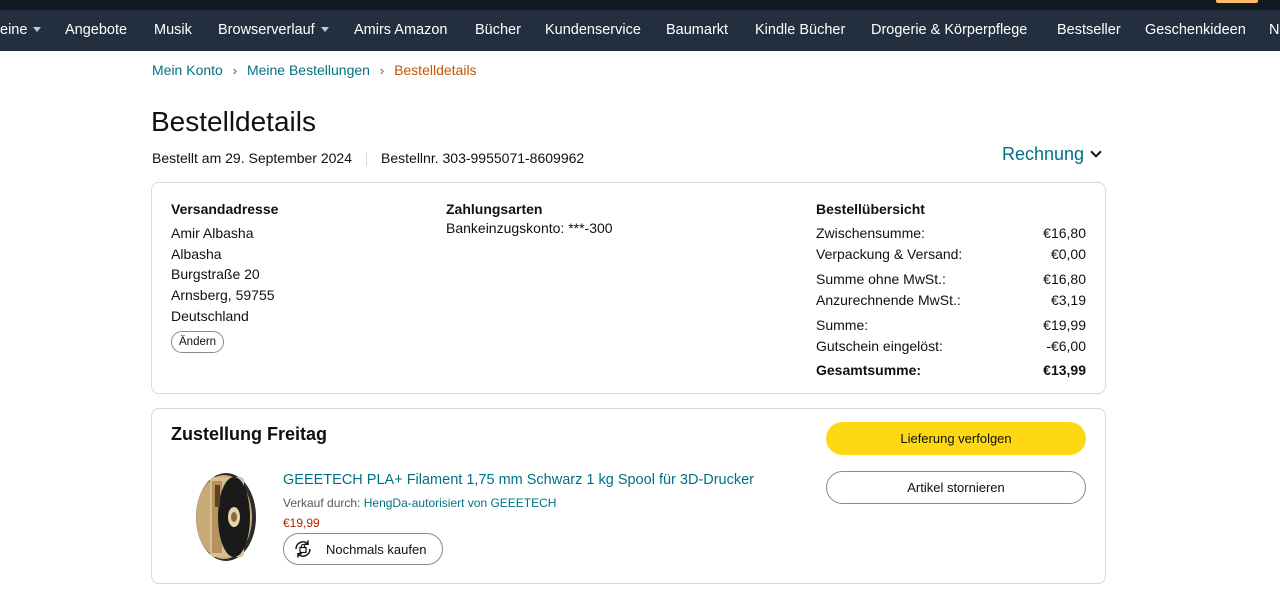  Describe the element at coordinates (1043, 154) in the screenshot. I see `invoice-label: Rechnung` at that location.